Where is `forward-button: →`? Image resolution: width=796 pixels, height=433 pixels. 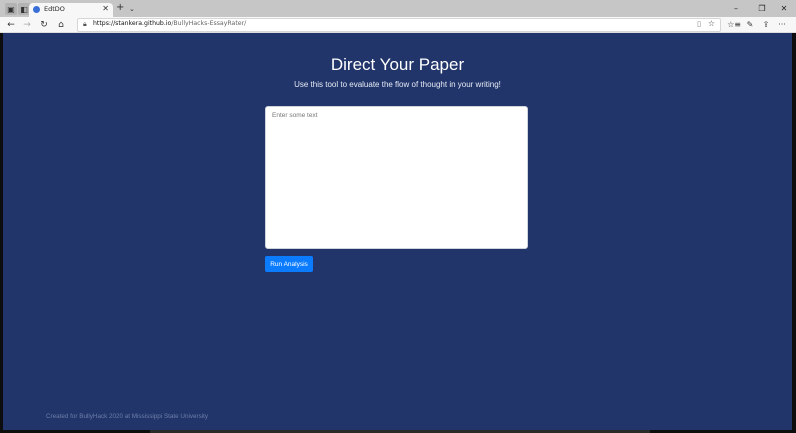 forward-button: → is located at coordinates (27, 24).